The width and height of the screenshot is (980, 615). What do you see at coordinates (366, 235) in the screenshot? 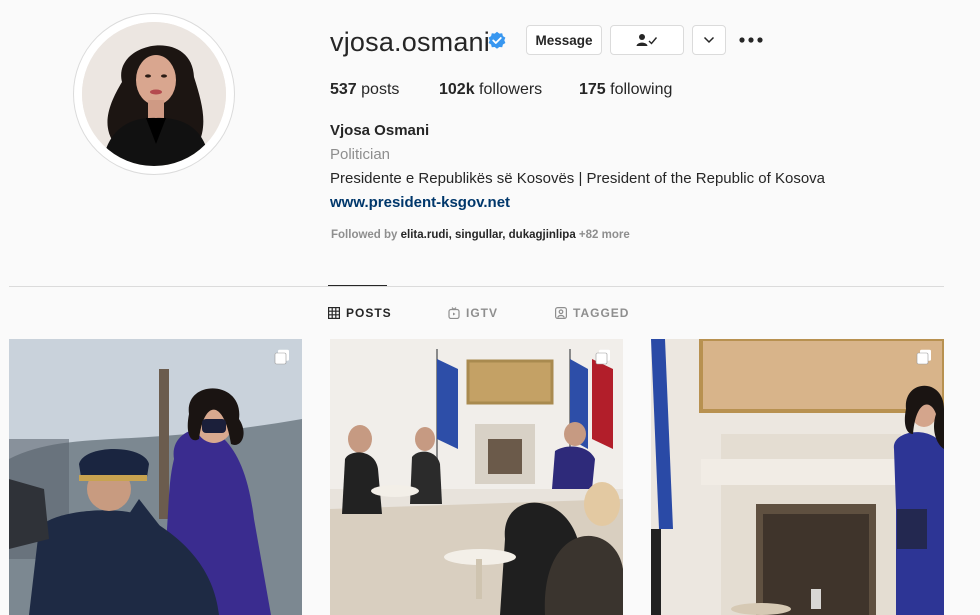
I see `followed-by-prefix: Followed by` at bounding box center [366, 235].